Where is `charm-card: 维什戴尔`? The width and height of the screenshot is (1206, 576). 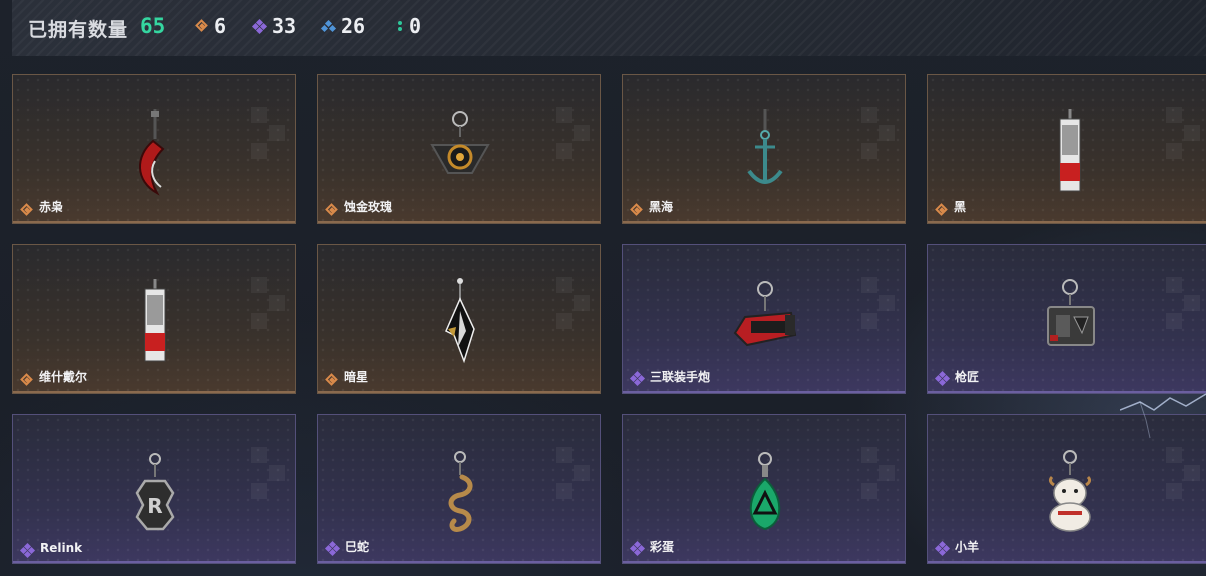 charm-card: 维什戴尔 is located at coordinates (154, 319).